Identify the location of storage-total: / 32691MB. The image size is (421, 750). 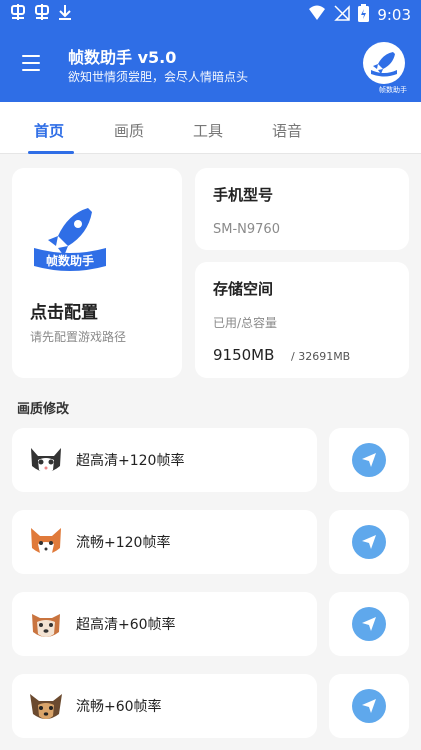
(321, 356).